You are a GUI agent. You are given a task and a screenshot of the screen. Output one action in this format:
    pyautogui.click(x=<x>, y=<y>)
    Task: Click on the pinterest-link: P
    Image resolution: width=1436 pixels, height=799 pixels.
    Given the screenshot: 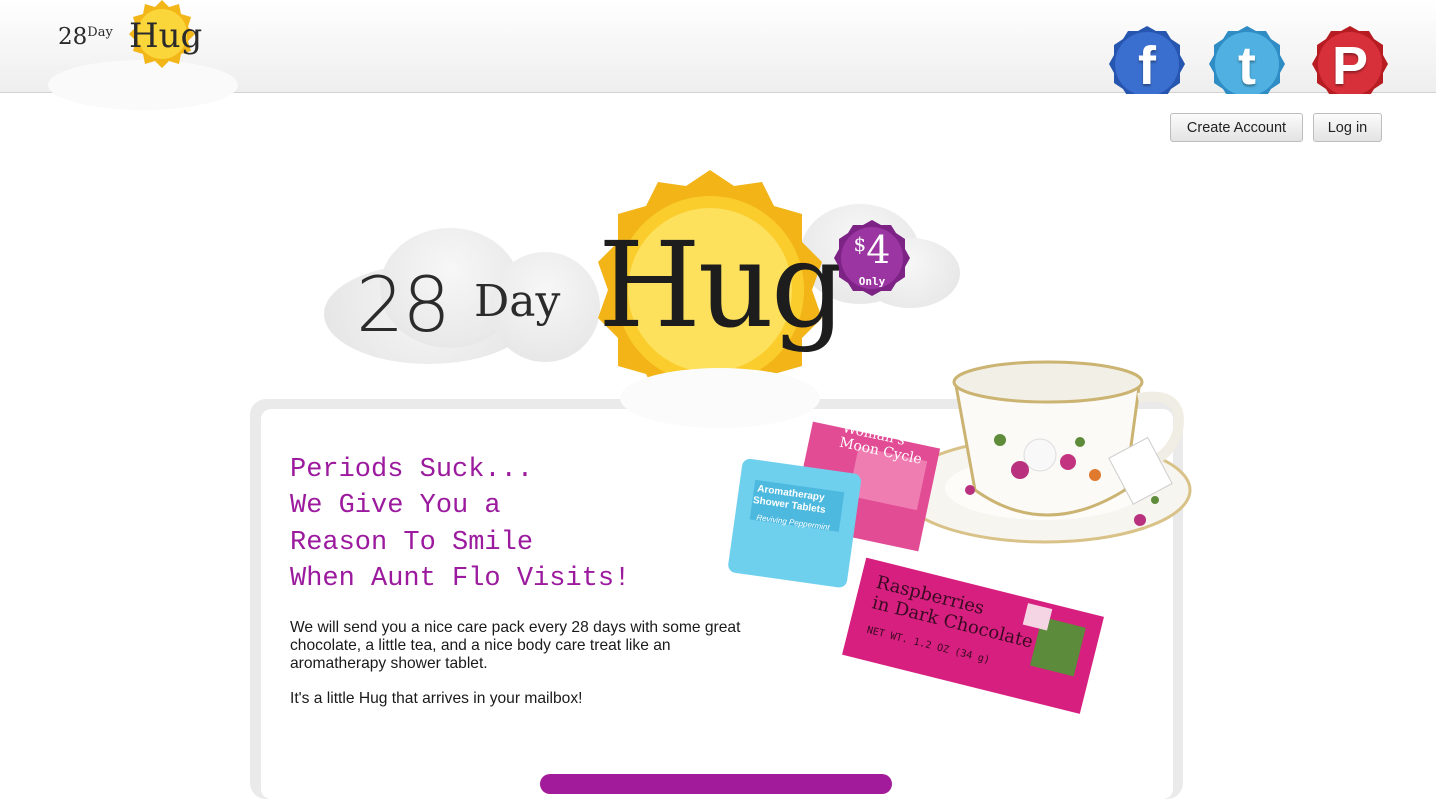 What is the action you would take?
    pyautogui.click(x=1350, y=61)
    